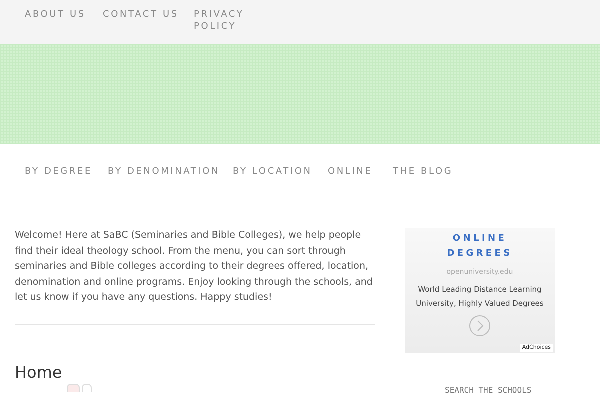 The height and width of the screenshot is (400, 600). What do you see at coordinates (360, 172) in the screenshot?
I see `nav-link: ONLINE` at bounding box center [360, 172].